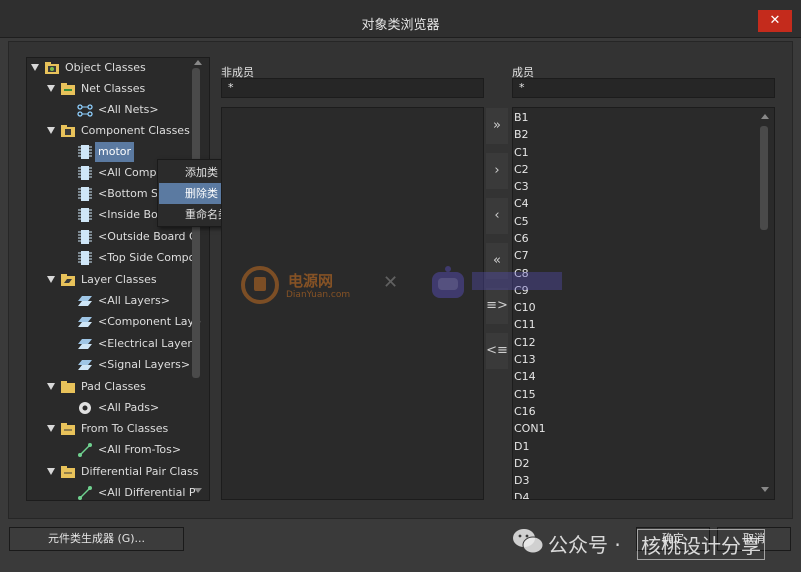 The height and width of the screenshot is (572, 801). What do you see at coordinates (117, 472) in the screenshot?
I see `tree-item-diffpair-classes: Differential Pair Class` at bounding box center [117, 472].